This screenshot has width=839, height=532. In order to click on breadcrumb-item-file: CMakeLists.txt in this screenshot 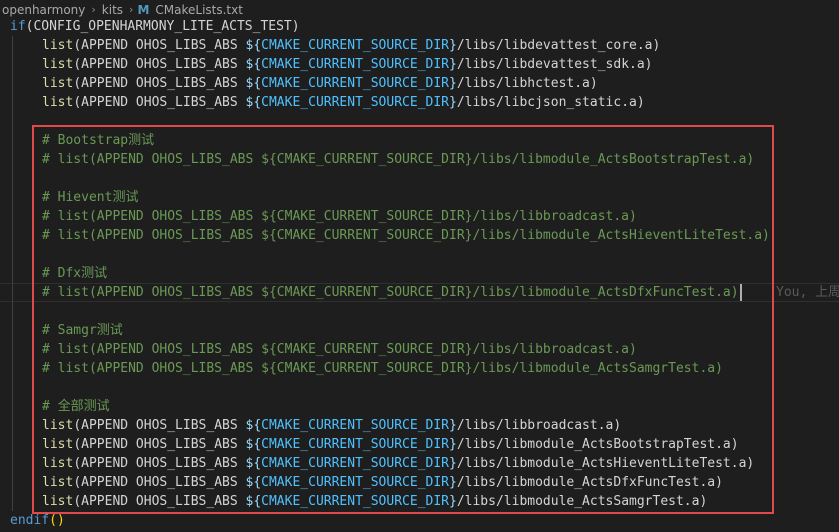, I will do `click(199, 10)`.